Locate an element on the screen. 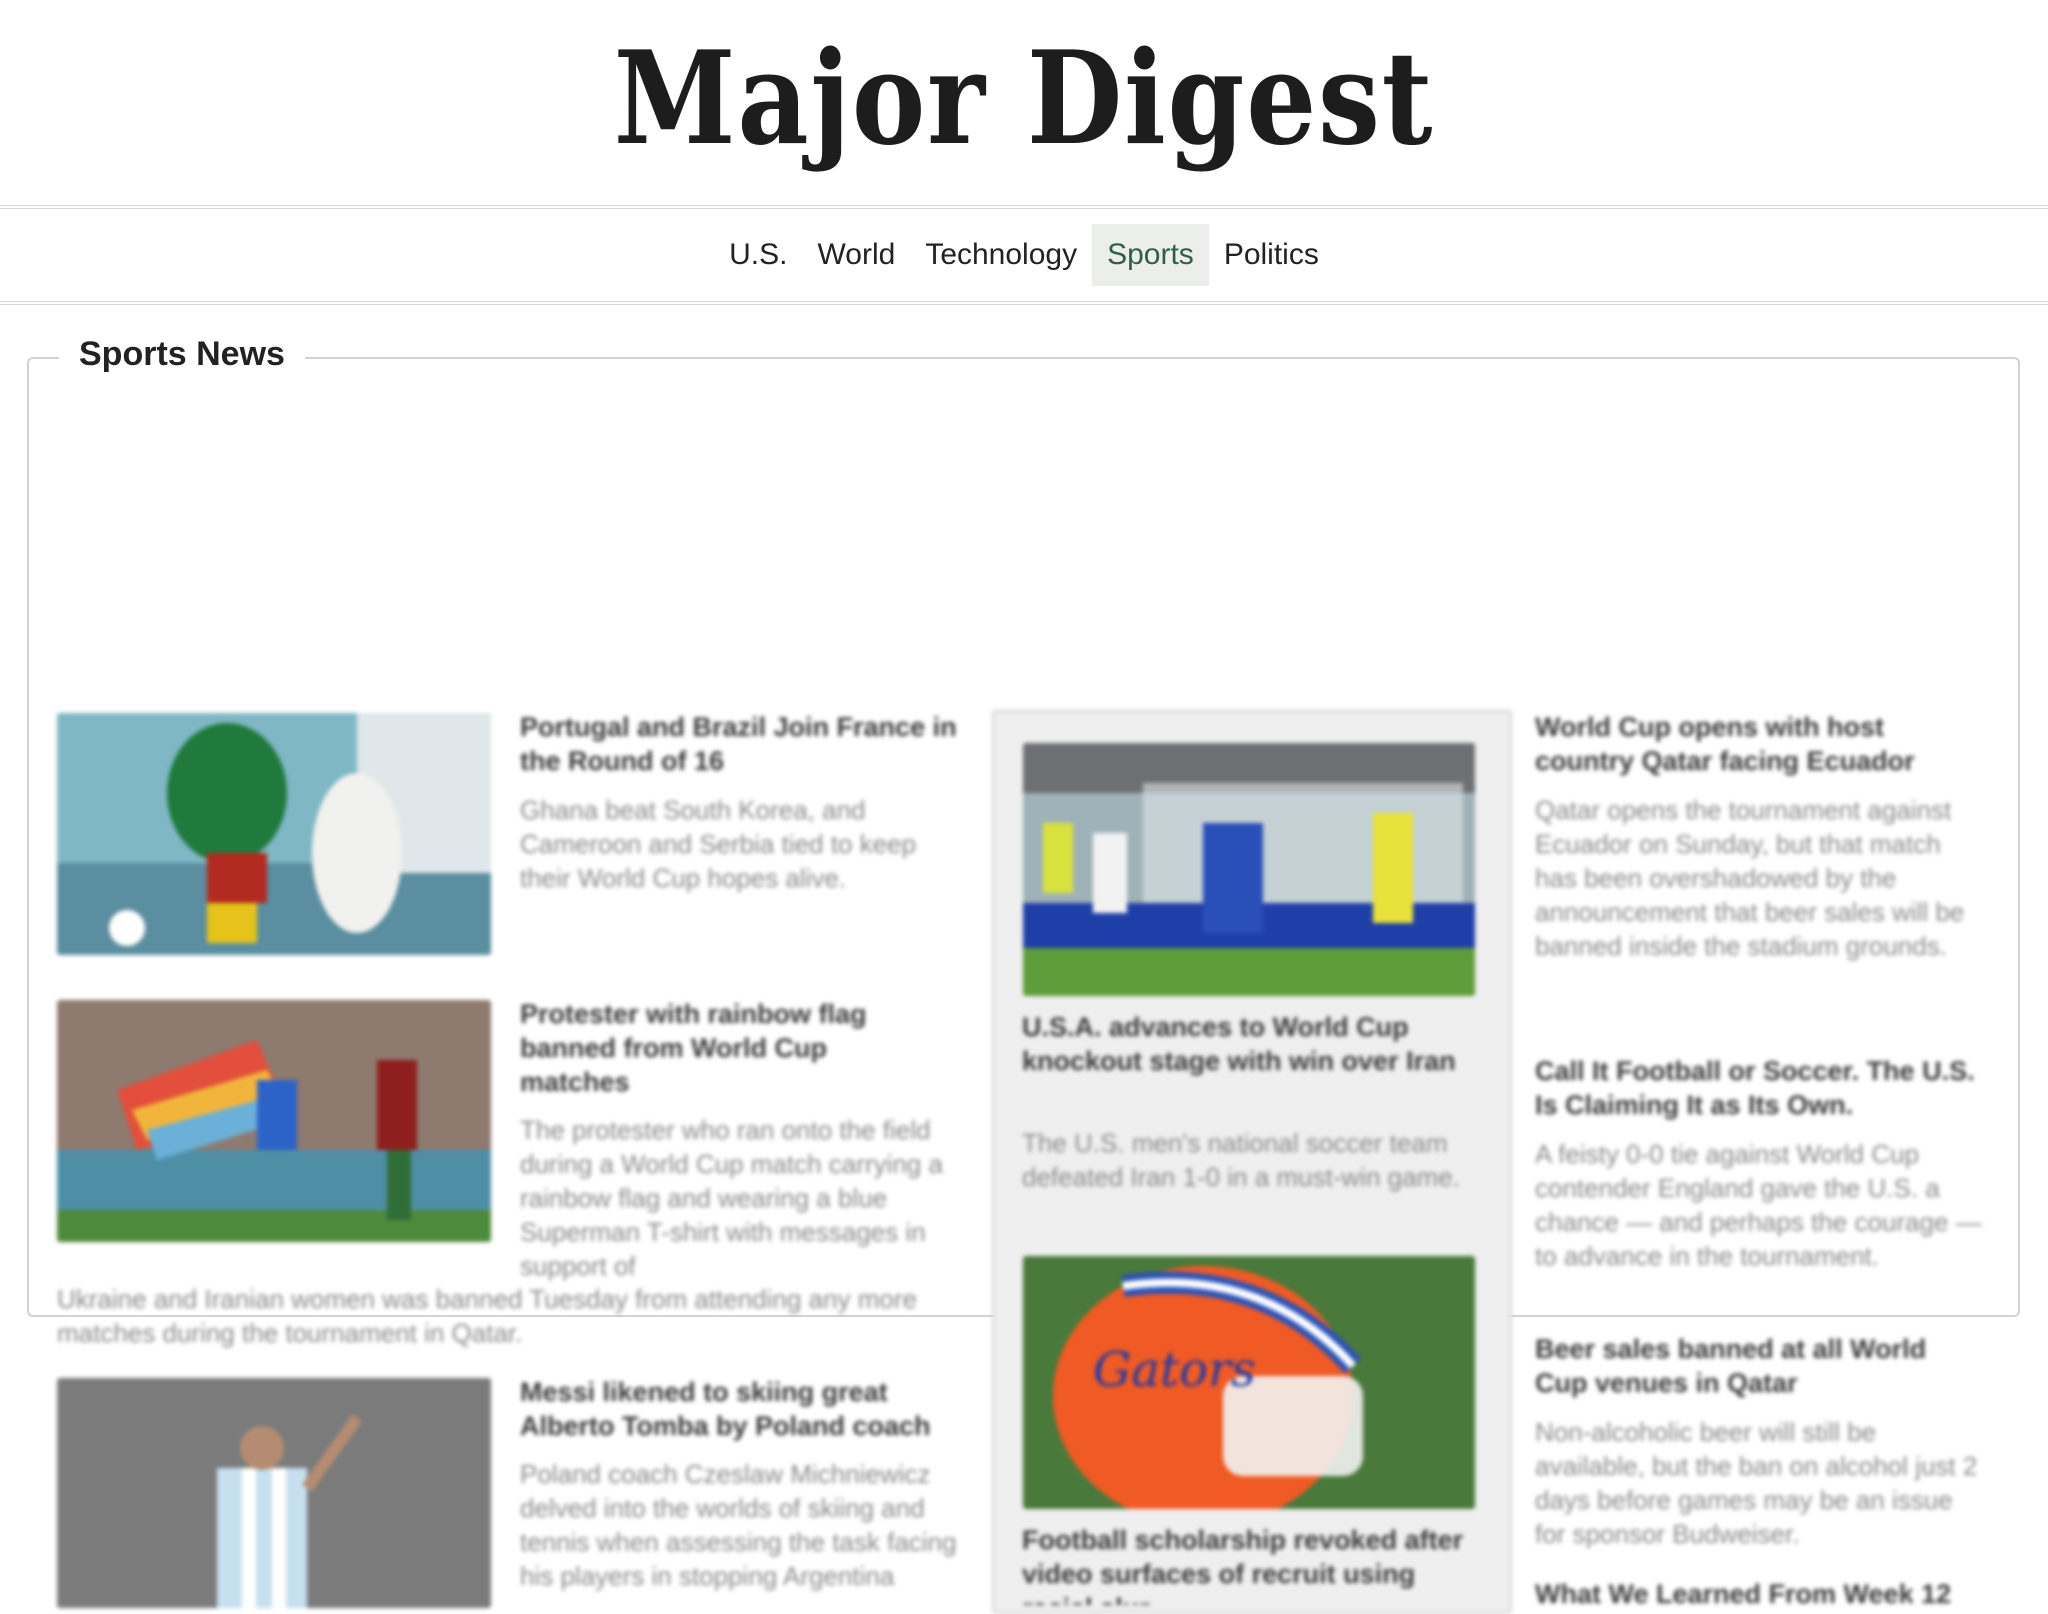 This screenshot has width=2048, height=1614. category-nav: U.S. World Technology Sports Politics is located at coordinates (1024, 257).